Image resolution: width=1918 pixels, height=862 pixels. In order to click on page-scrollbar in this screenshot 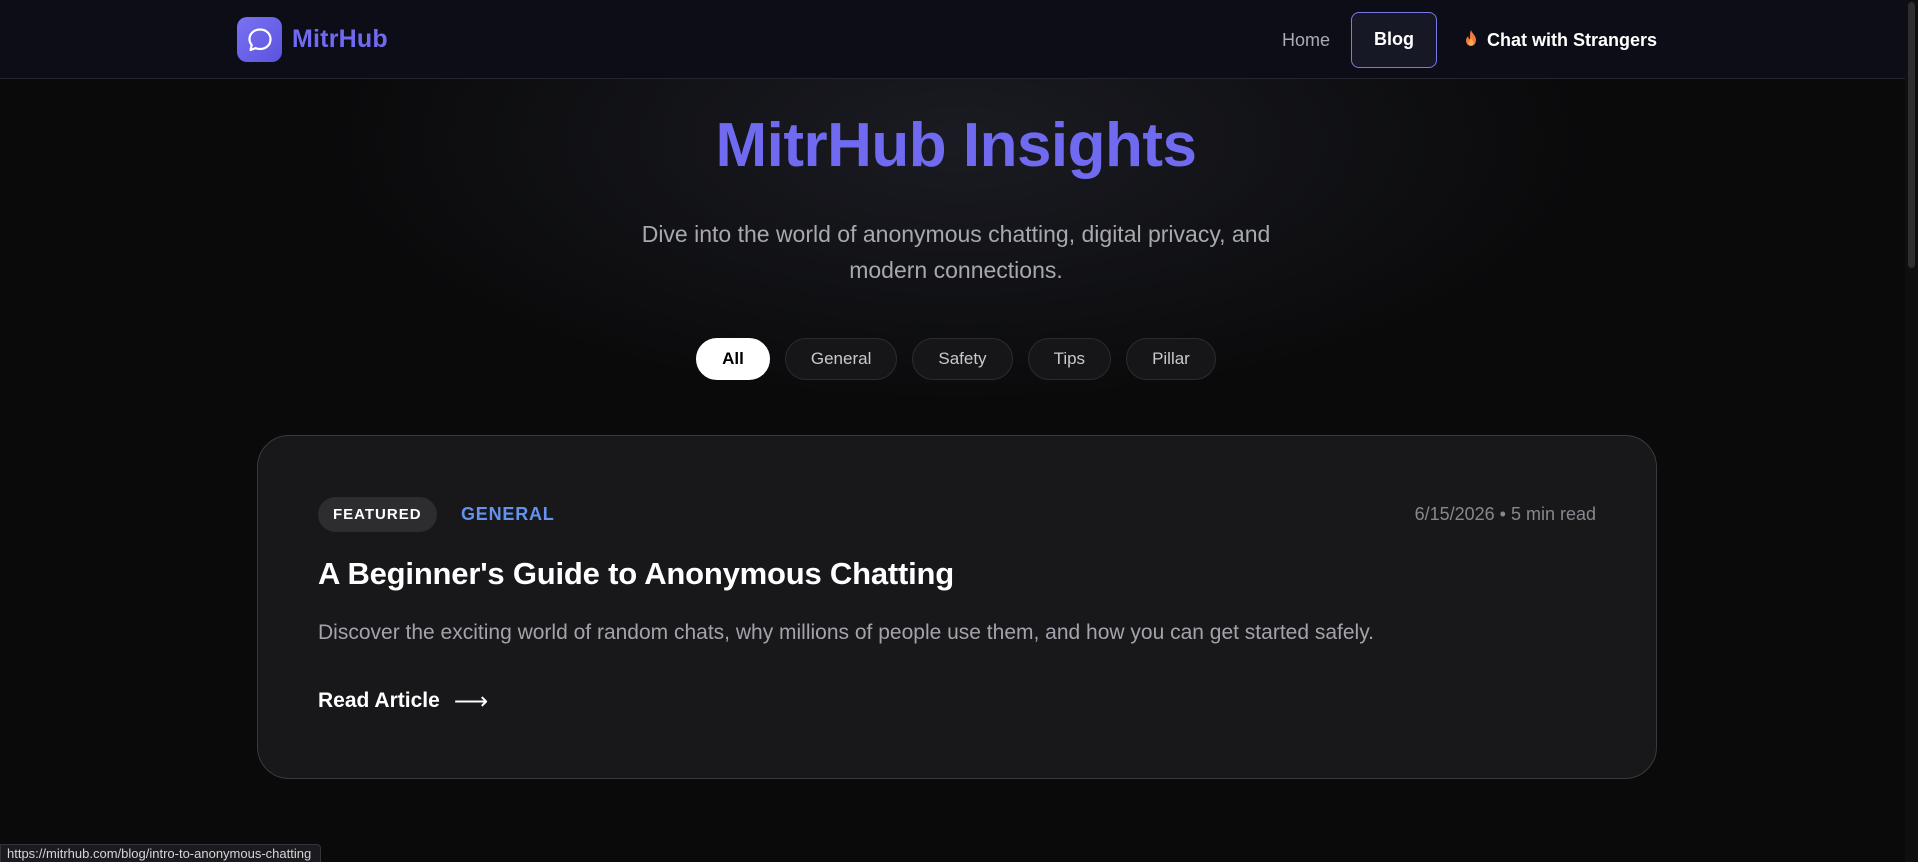, I will do `click(1911, 431)`.